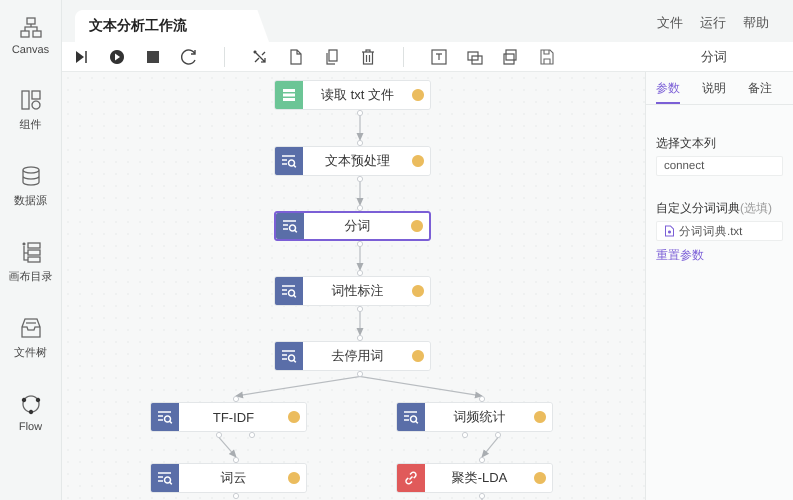  I want to click on flow-node: 文本预处理, so click(352, 161).